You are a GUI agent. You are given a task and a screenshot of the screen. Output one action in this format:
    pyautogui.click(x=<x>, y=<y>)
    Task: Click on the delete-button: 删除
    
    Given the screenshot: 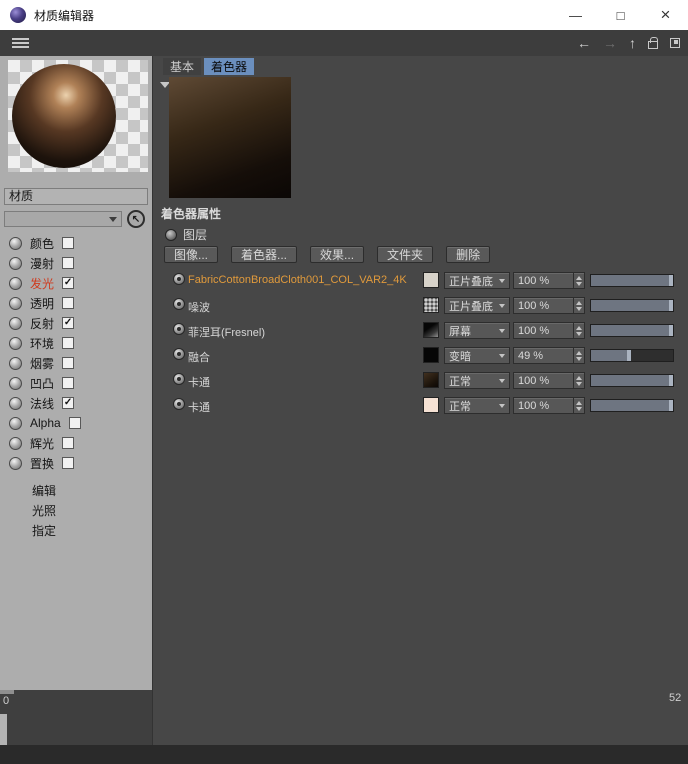 What is the action you would take?
    pyautogui.click(x=468, y=254)
    